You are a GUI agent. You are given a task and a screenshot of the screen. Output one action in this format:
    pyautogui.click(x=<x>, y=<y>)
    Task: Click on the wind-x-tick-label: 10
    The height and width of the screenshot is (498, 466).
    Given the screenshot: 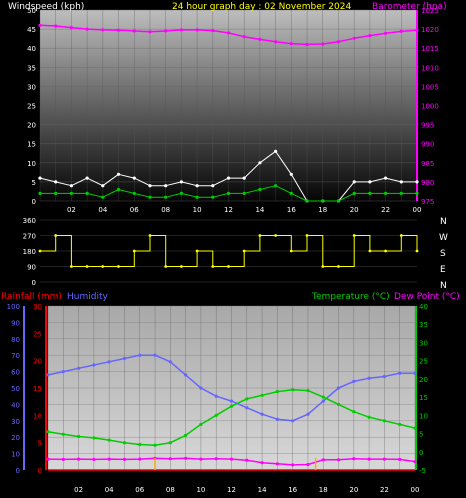 What is the action you would take?
    pyautogui.click(x=197, y=210)
    